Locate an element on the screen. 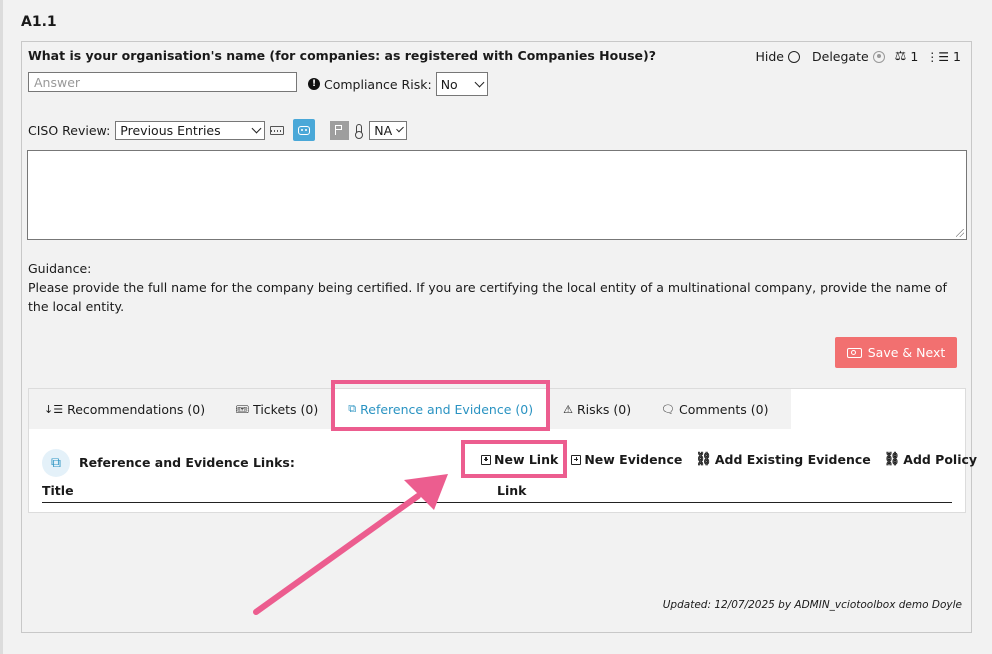 The image size is (992, 654). compliance-risk-group: ! Compliance Risk: No is located at coordinates (398, 84).